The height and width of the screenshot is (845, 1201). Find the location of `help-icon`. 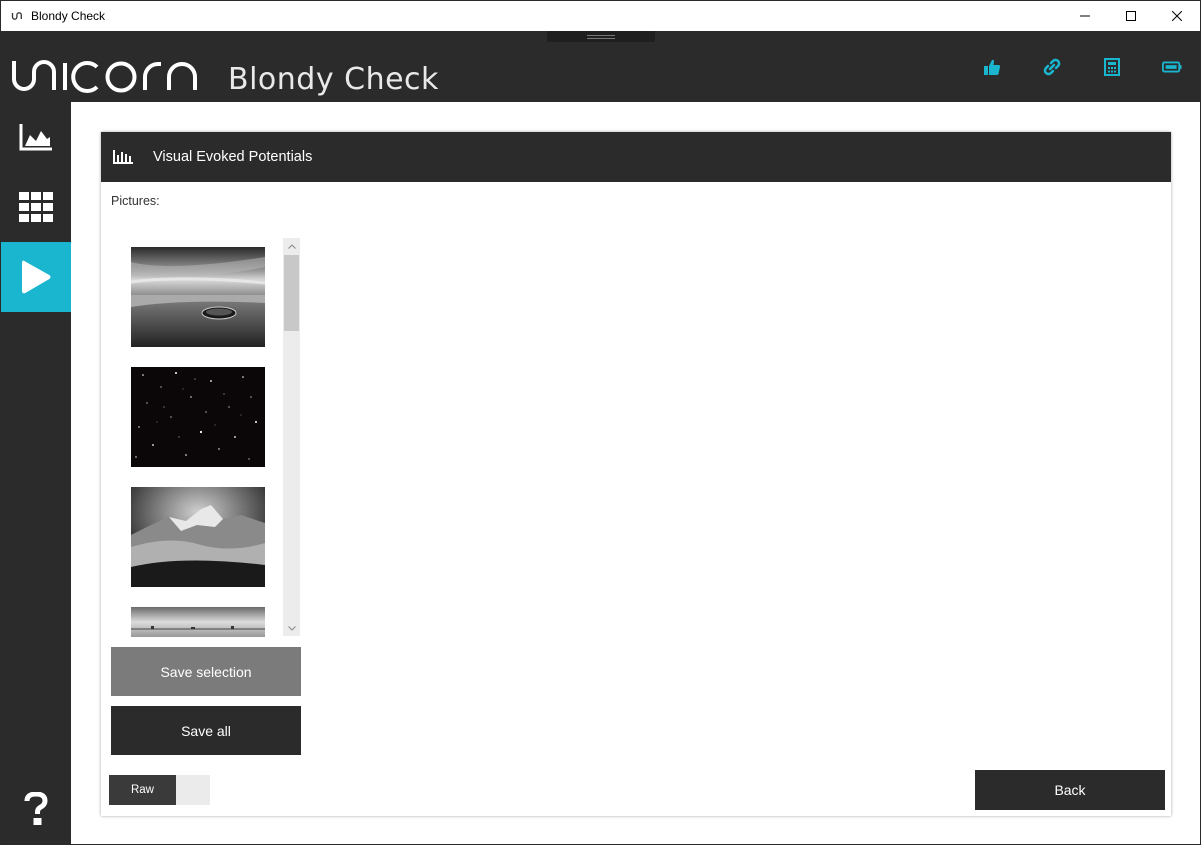

help-icon is located at coordinates (36, 808).